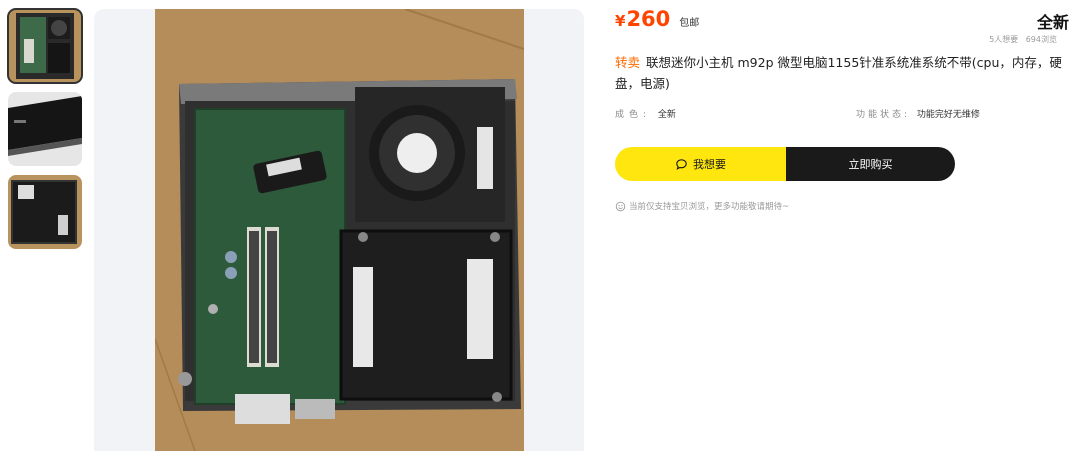 The width and height of the screenshot is (1080, 451). What do you see at coordinates (666, 115) in the screenshot?
I see `attr-condition-value: 全新` at bounding box center [666, 115].